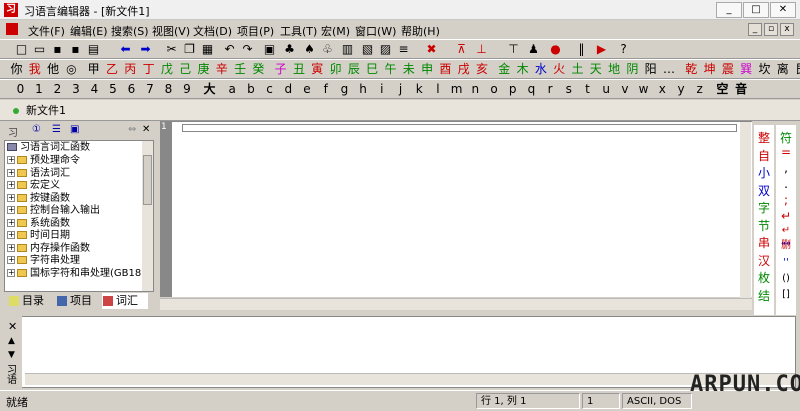 The image size is (800, 411). What do you see at coordinates (606, 89) in the screenshot?
I see `char-key: u` at bounding box center [606, 89].